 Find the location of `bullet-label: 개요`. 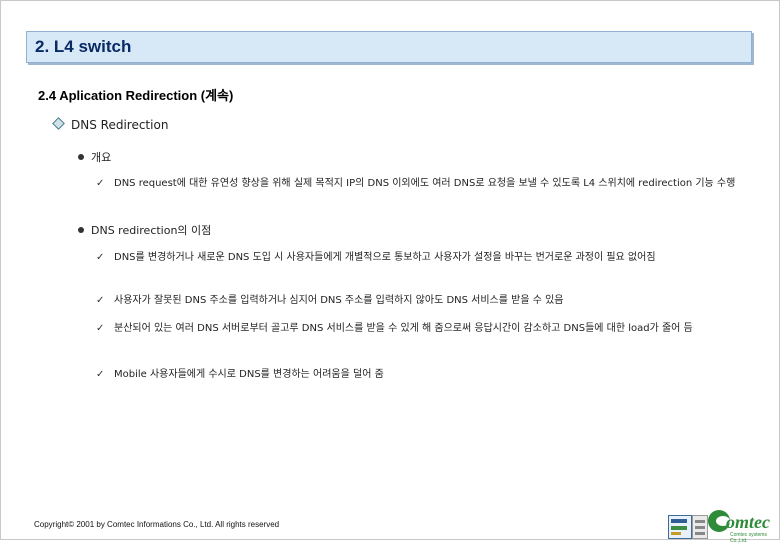

bullet-label: 개요 is located at coordinates (101, 157).